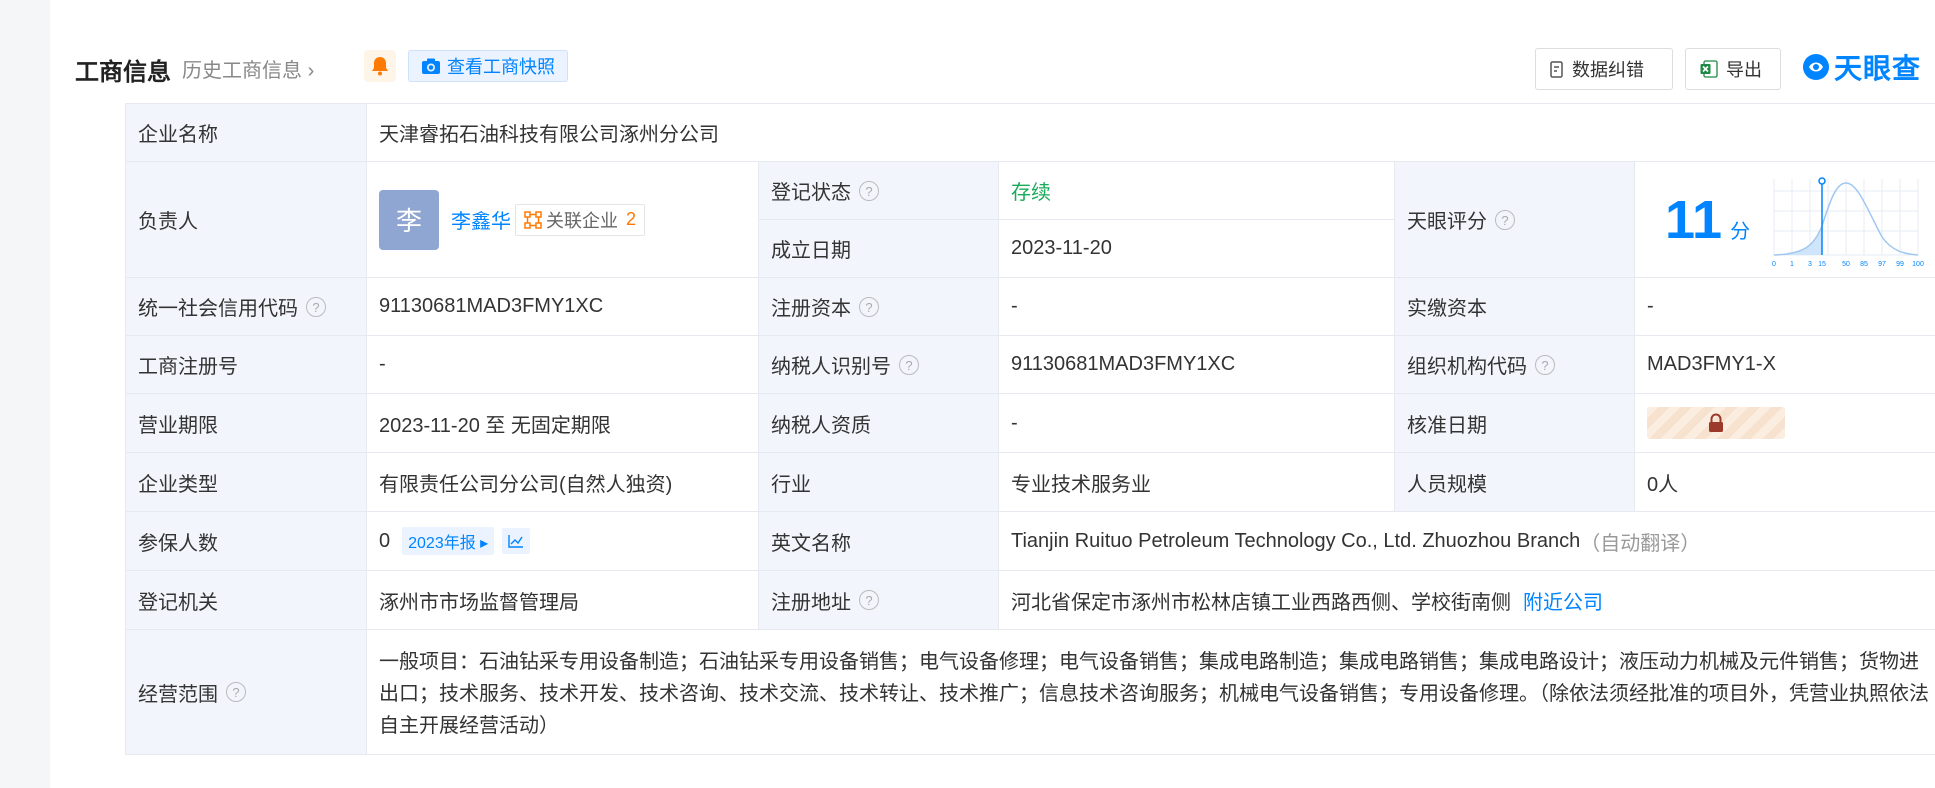  What do you see at coordinates (1709, 69) in the screenshot?
I see `excel-icon` at bounding box center [1709, 69].